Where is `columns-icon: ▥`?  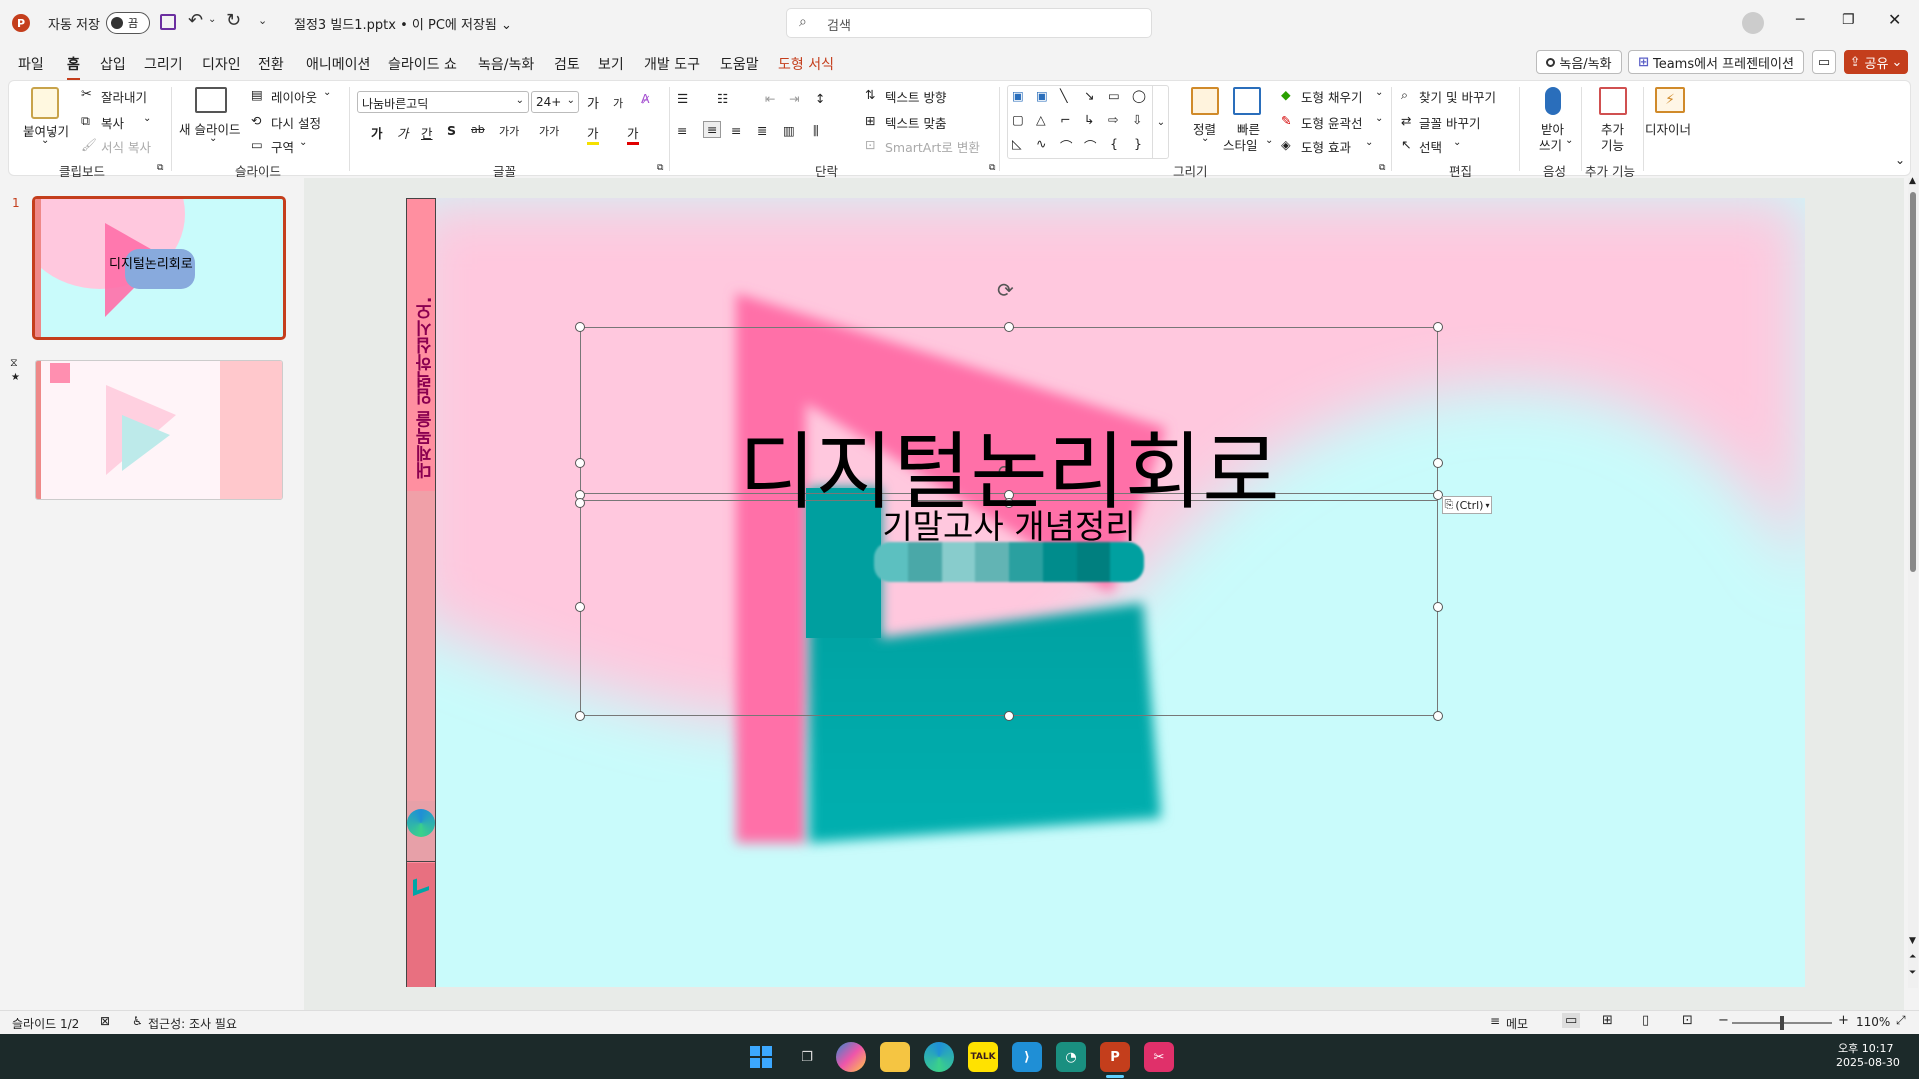
columns-icon: ▥ is located at coordinates (789, 130).